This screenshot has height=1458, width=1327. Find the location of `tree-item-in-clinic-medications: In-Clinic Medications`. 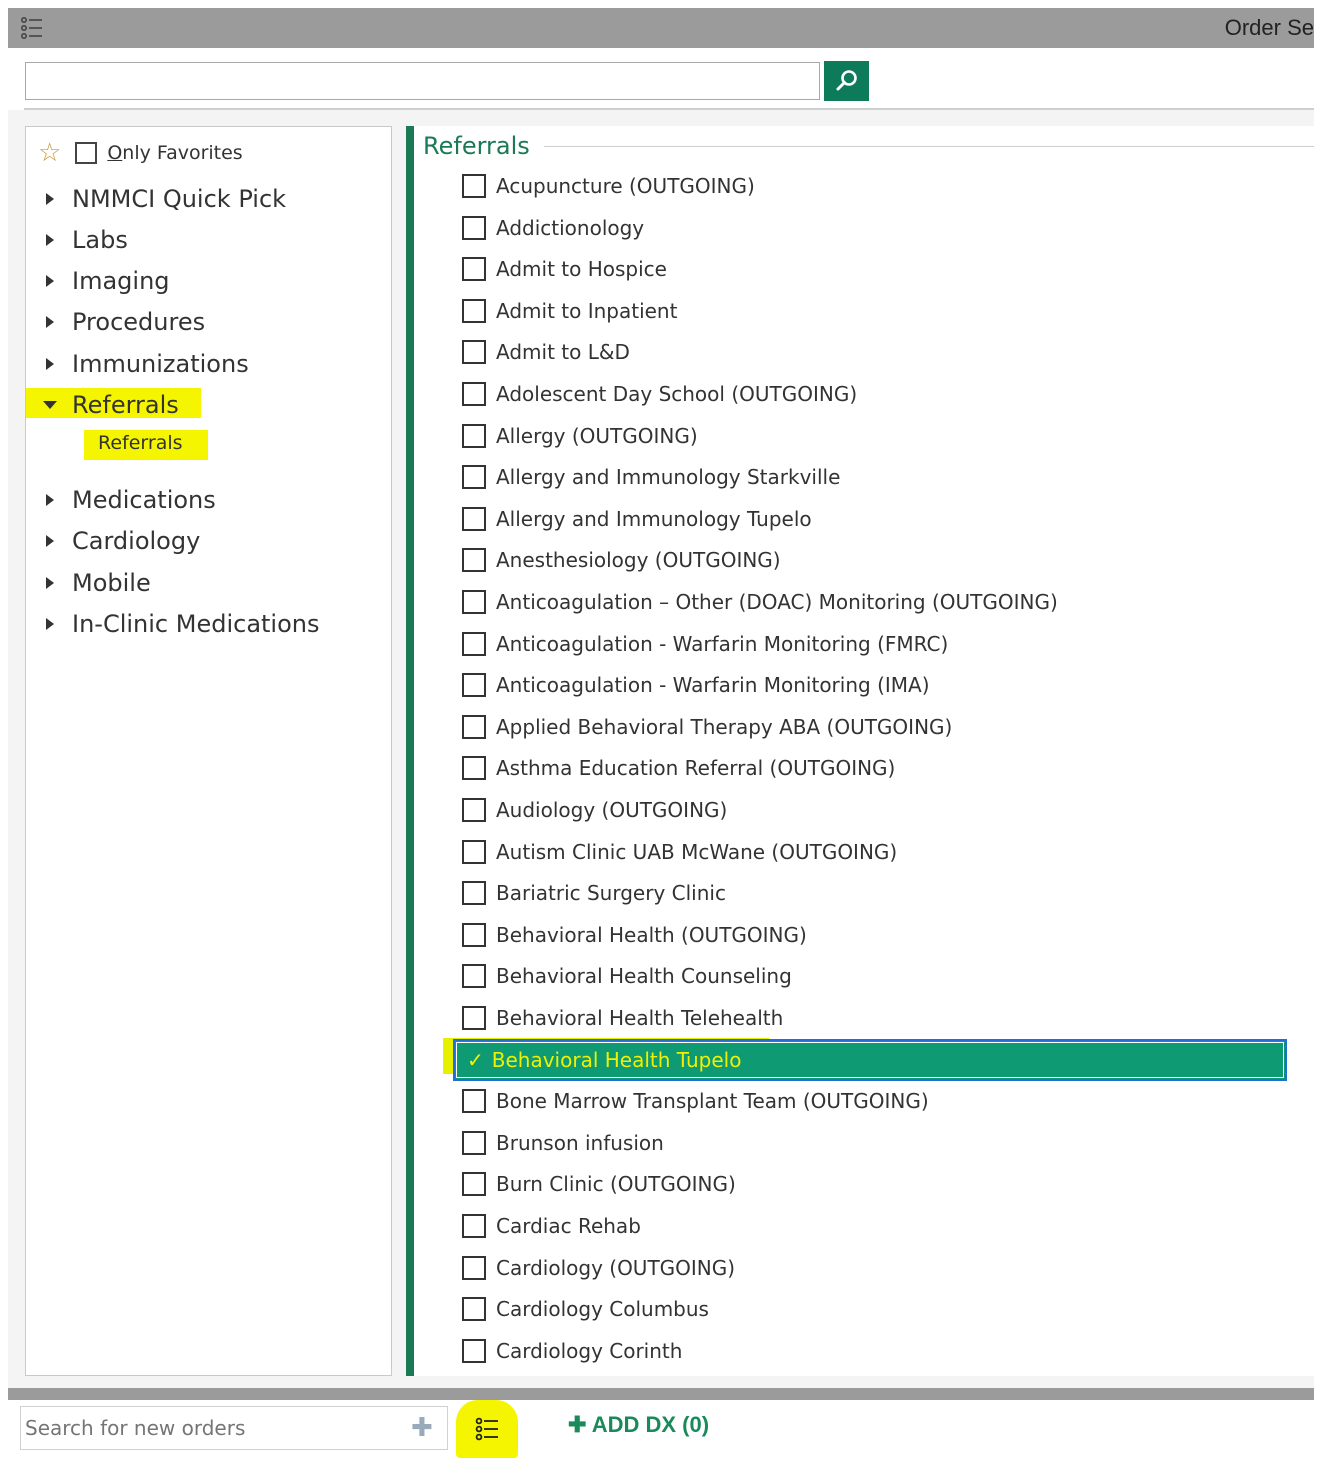

tree-item-in-clinic-medications: In-Clinic Medications is located at coordinates (173, 624).